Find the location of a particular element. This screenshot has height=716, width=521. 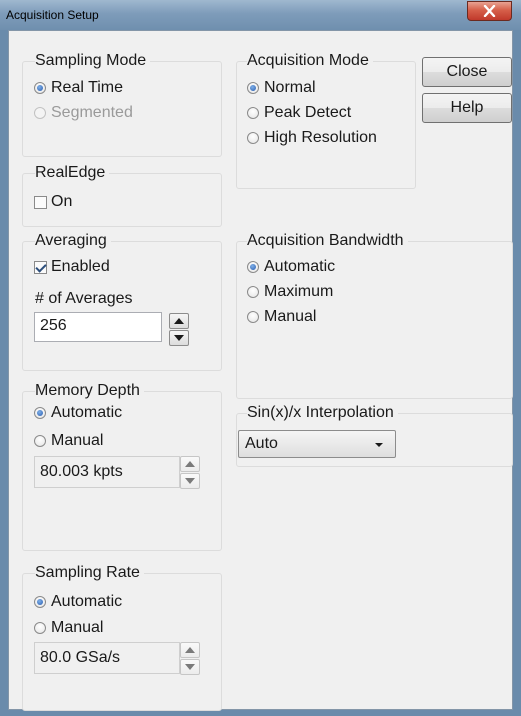

title-bar: Acquisition Setup is located at coordinates (260, 15).